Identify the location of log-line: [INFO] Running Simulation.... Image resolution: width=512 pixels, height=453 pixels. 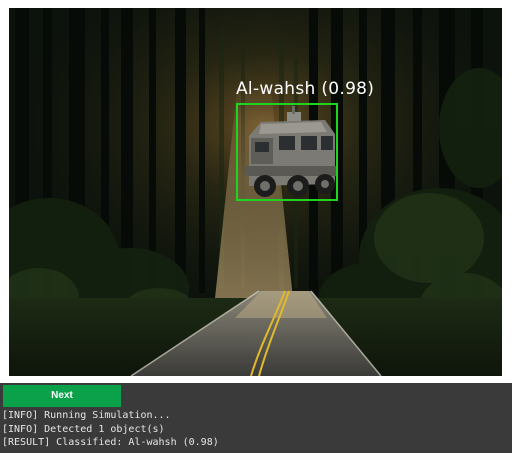
(86, 415).